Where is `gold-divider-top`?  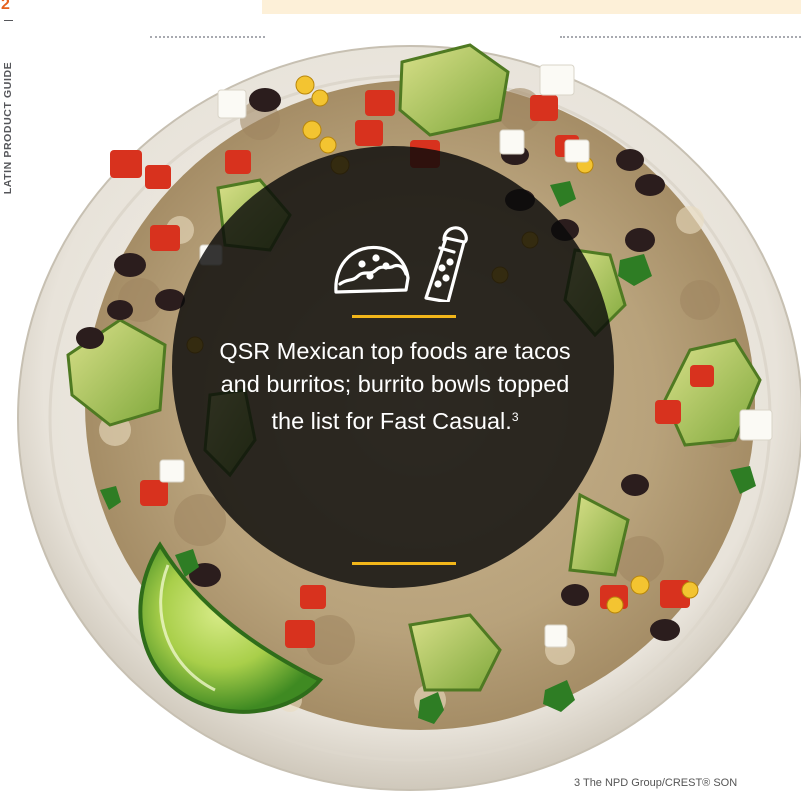
gold-divider-top is located at coordinates (404, 316).